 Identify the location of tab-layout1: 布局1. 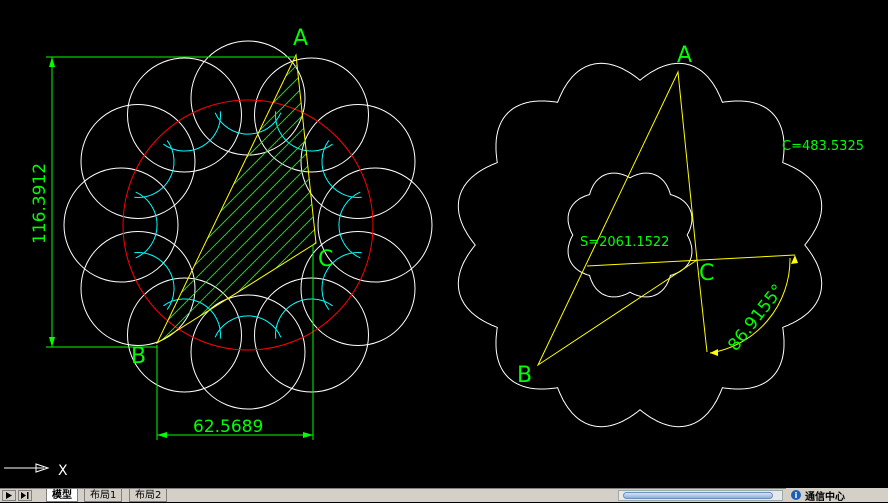
(103, 495).